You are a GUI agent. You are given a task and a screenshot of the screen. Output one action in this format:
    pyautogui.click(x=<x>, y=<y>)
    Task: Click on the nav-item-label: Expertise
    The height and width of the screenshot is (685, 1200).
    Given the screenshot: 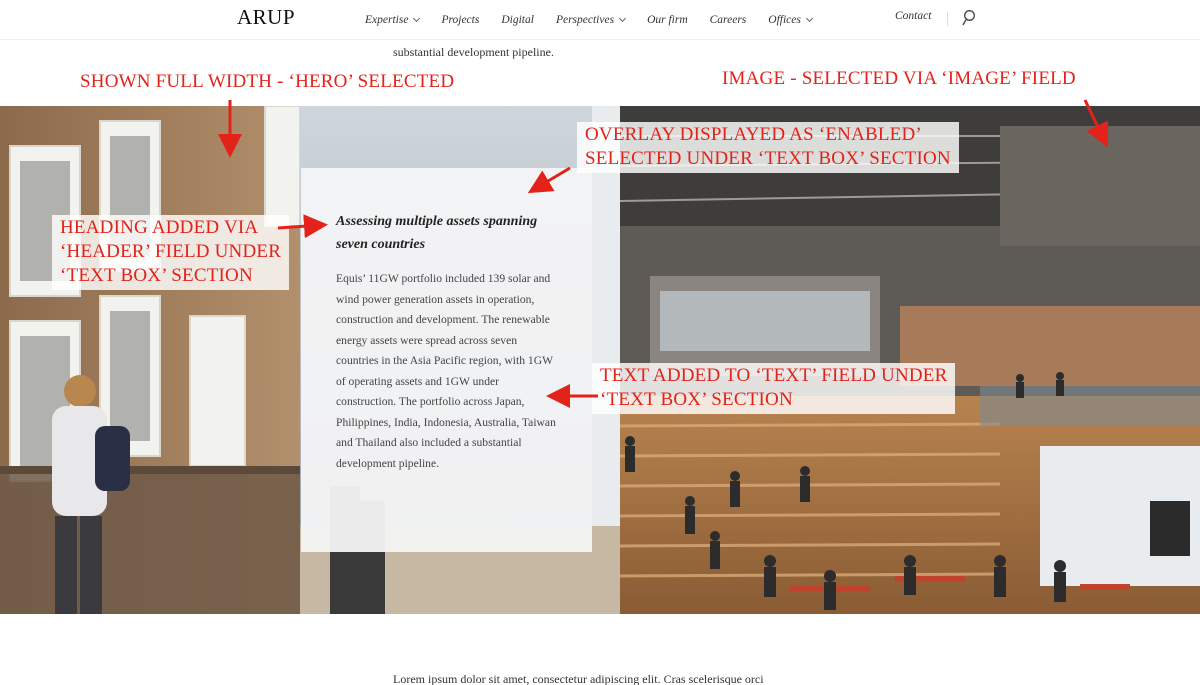 What is the action you would take?
    pyautogui.click(x=387, y=20)
    